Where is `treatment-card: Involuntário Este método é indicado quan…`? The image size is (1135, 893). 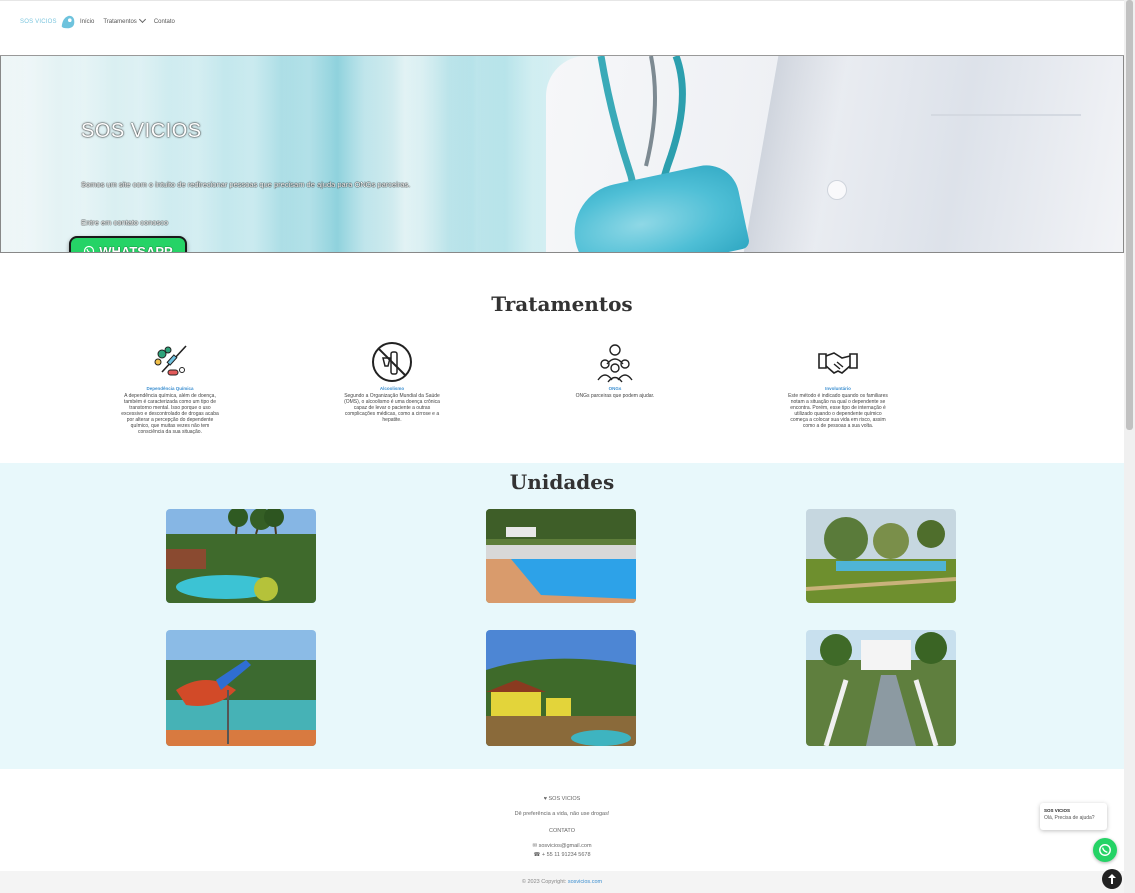 treatment-card: Involuntário Este método é indicado quan… is located at coordinates (838, 384).